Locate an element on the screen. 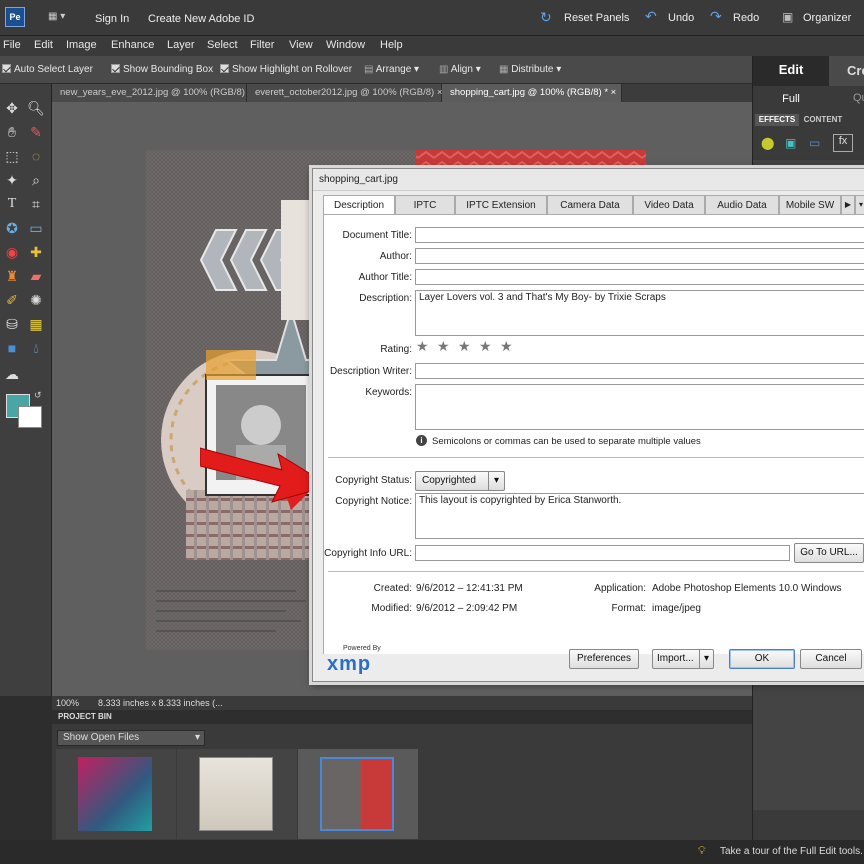 The height and width of the screenshot is (864, 864). full-edit-tab: Full is located at coordinates (791, 99).